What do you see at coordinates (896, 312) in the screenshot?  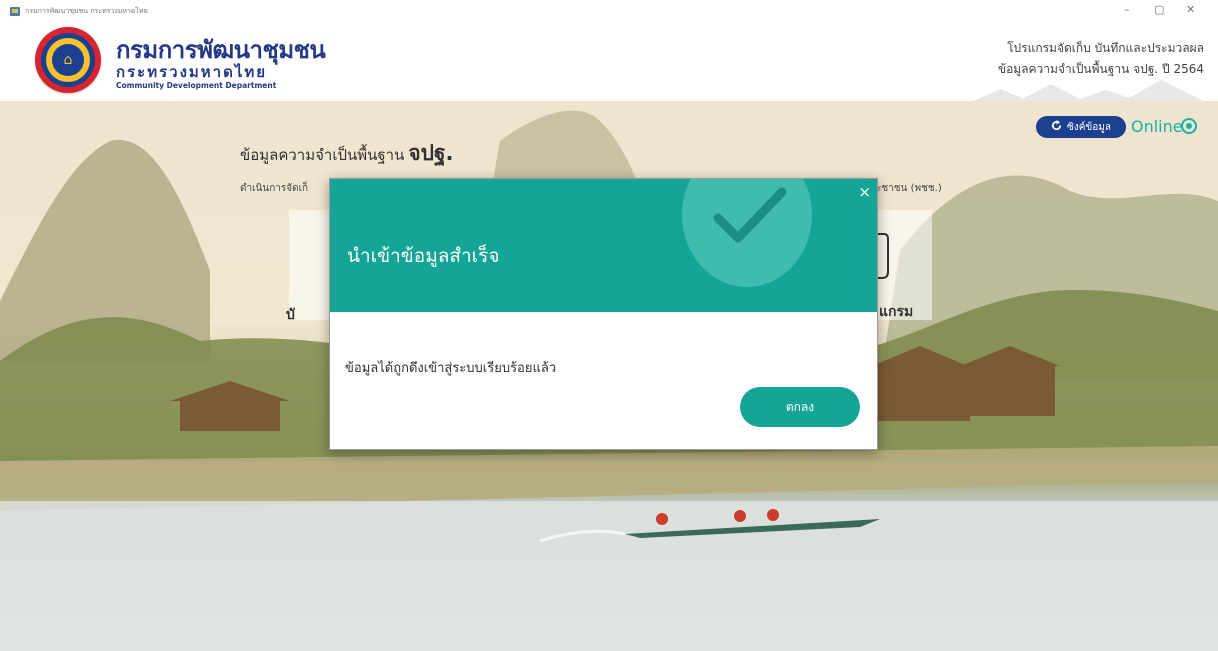 I see `menu-card-right-label: แกรม` at bounding box center [896, 312].